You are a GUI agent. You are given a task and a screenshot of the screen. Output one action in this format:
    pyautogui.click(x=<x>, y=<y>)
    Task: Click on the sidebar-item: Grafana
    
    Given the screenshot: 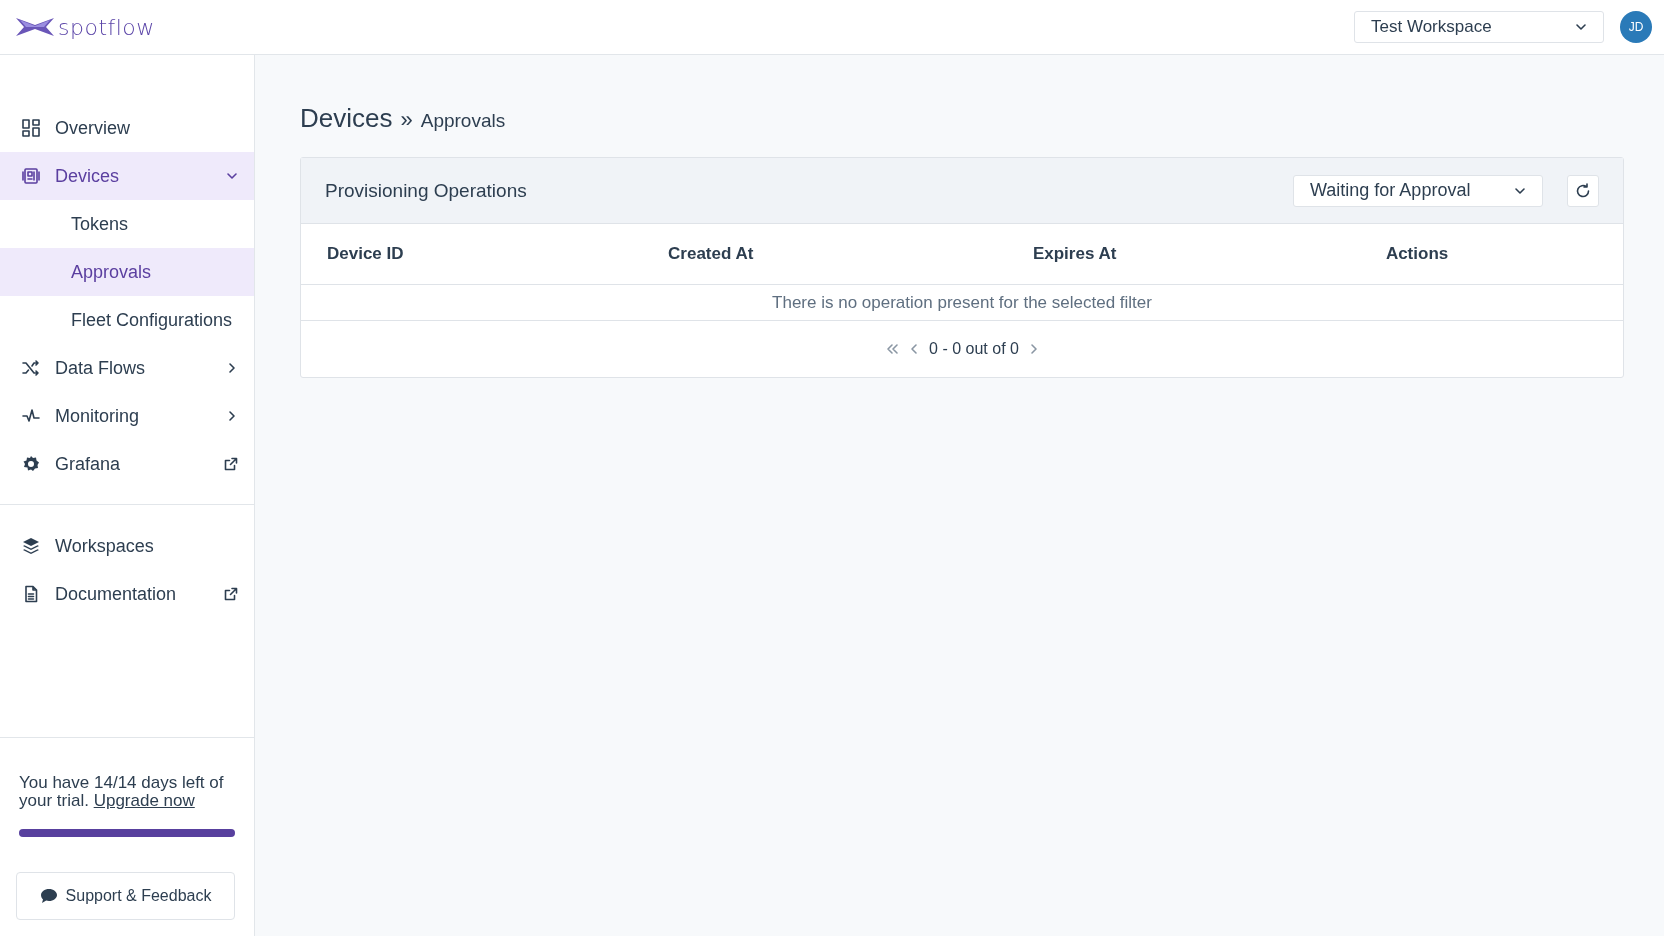 What is the action you would take?
    pyautogui.click(x=127, y=464)
    